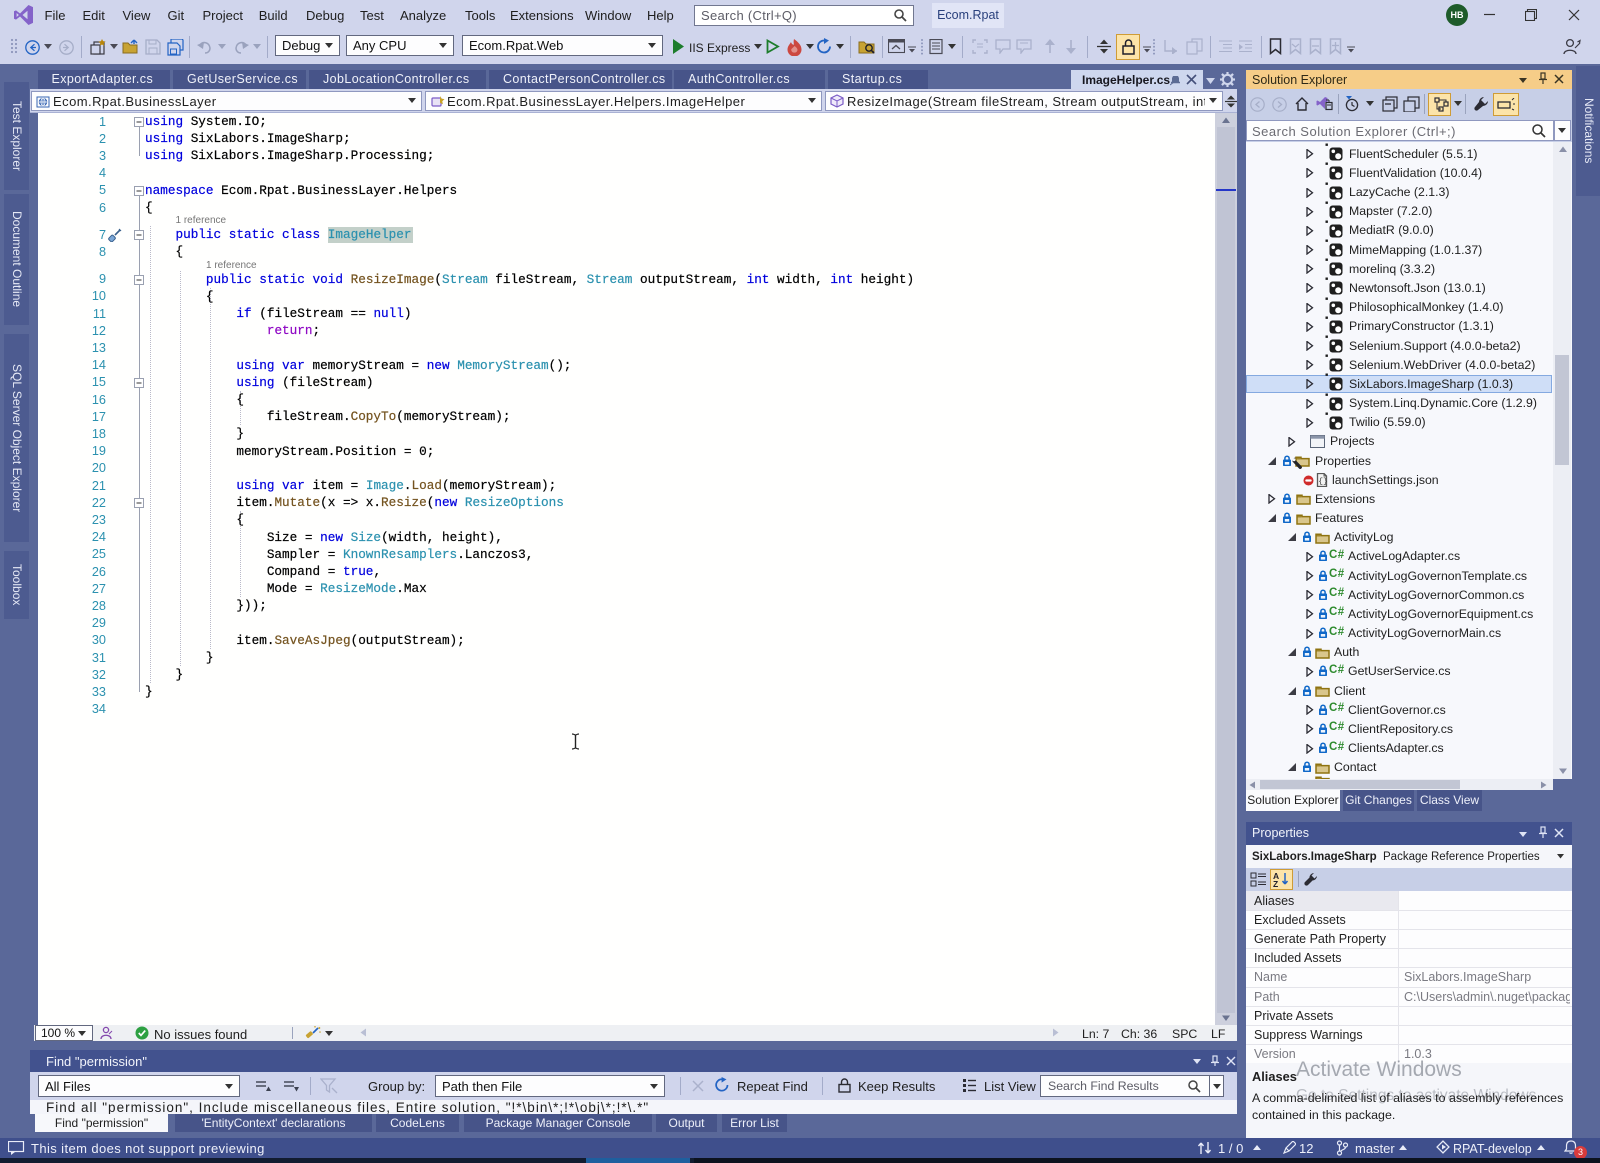 Image resolution: width=1600 pixels, height=1163 pixels. I want to click on svg-text: Z, so click(1275, 883).